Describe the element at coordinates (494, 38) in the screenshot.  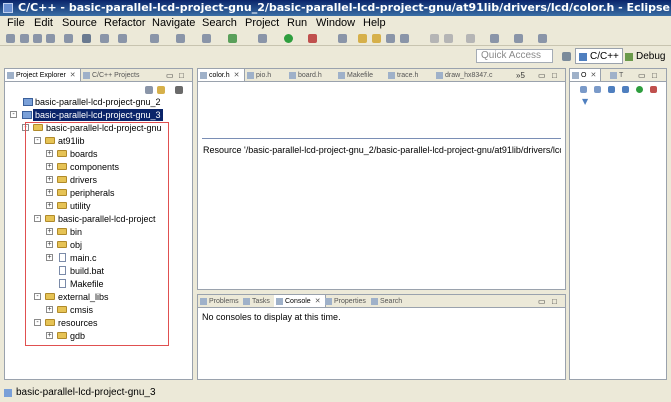
I see `back-icon` at that location.